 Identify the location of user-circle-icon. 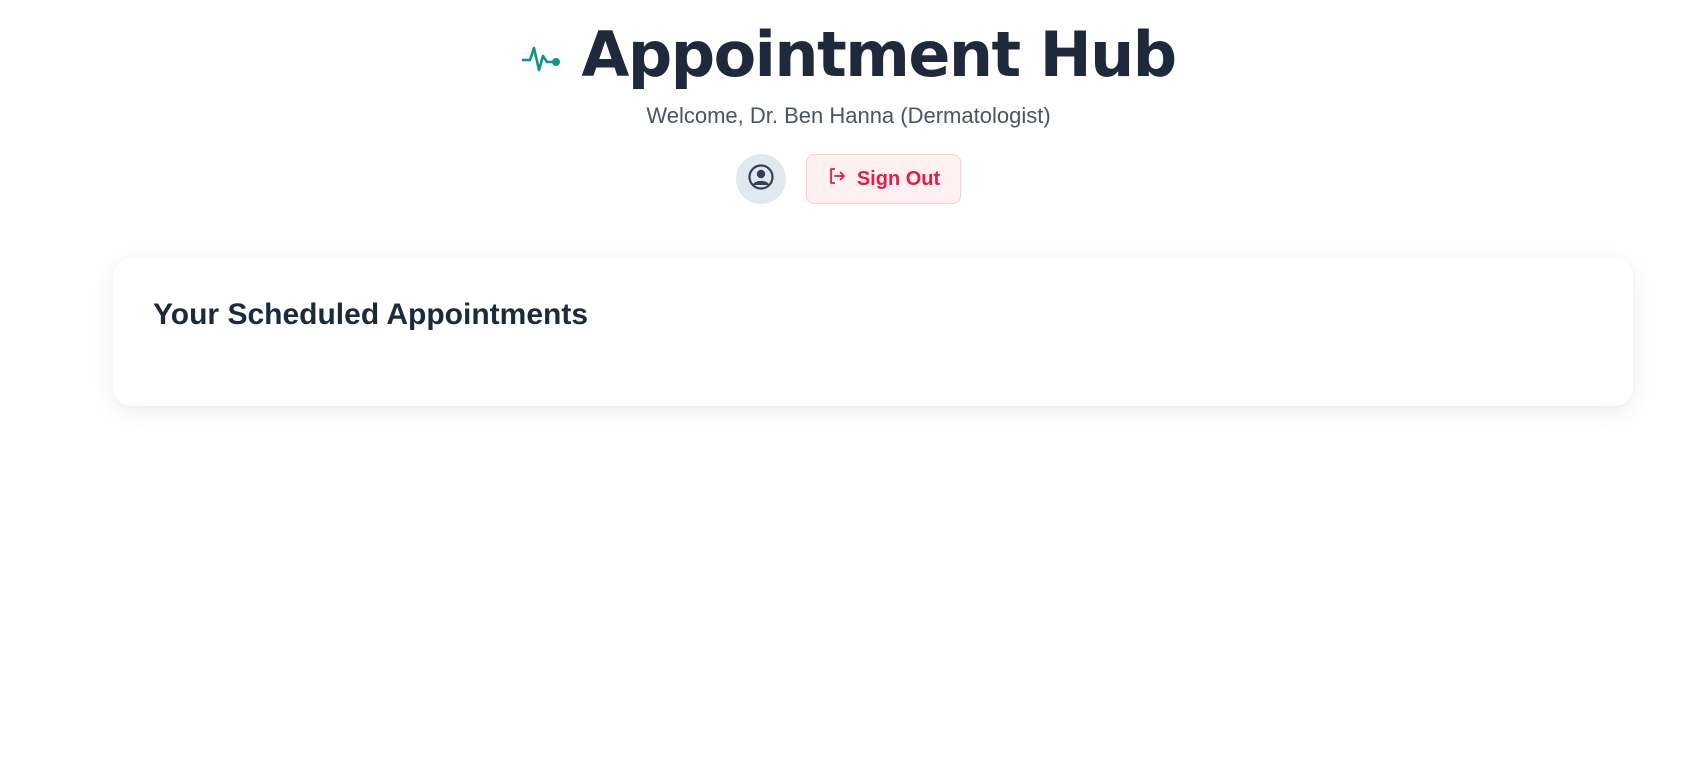
(761, 179).